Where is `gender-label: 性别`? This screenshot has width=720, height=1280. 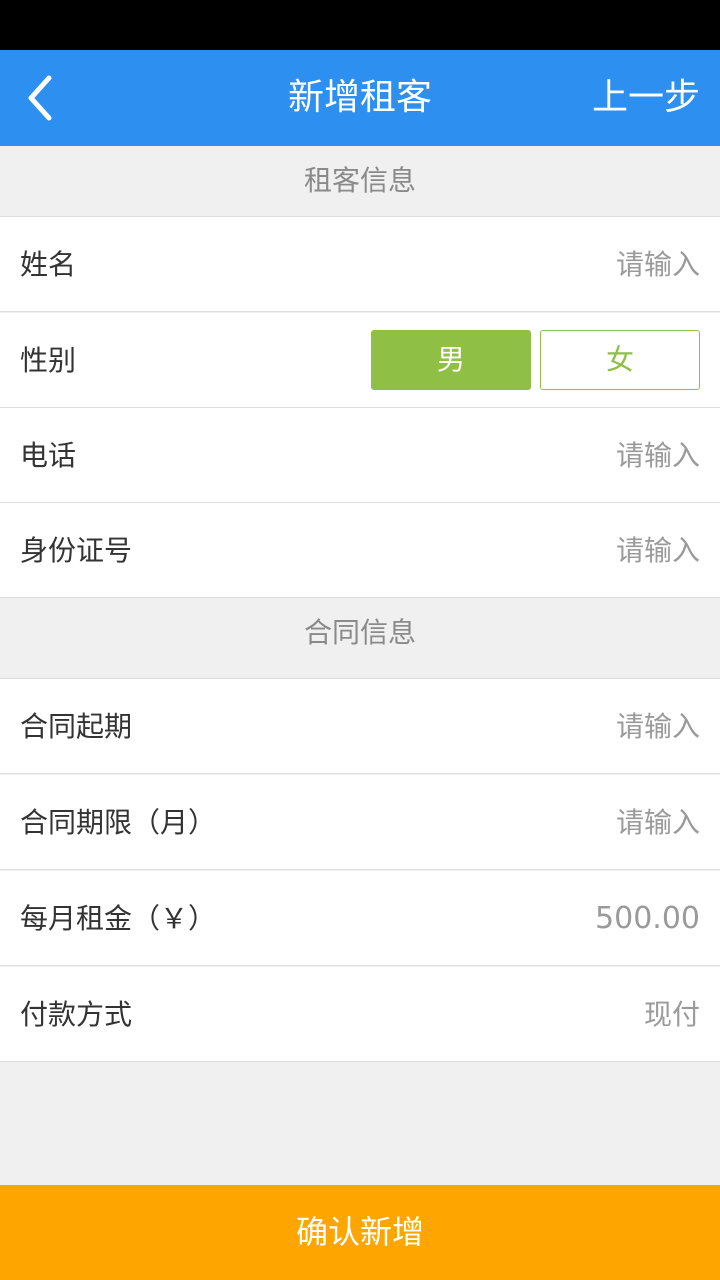 gender-label: 性别 is located at coordinates (48, 360).